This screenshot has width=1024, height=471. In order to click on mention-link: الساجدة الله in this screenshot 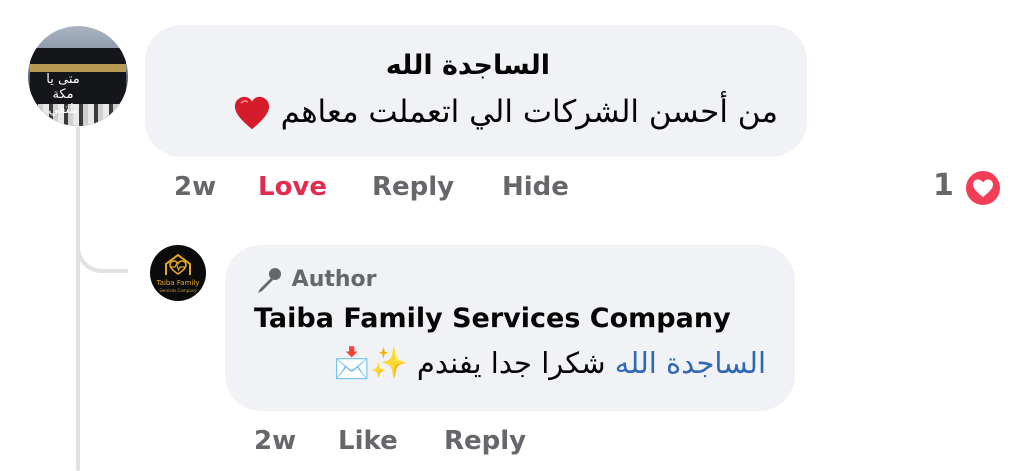, I will do `click(690, 363)`.